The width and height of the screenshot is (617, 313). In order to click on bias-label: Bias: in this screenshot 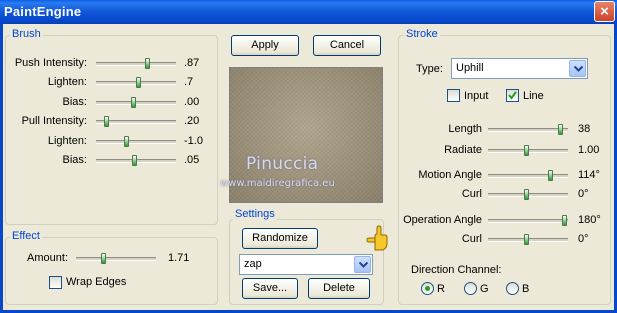, I will do `click(74, 102)`.